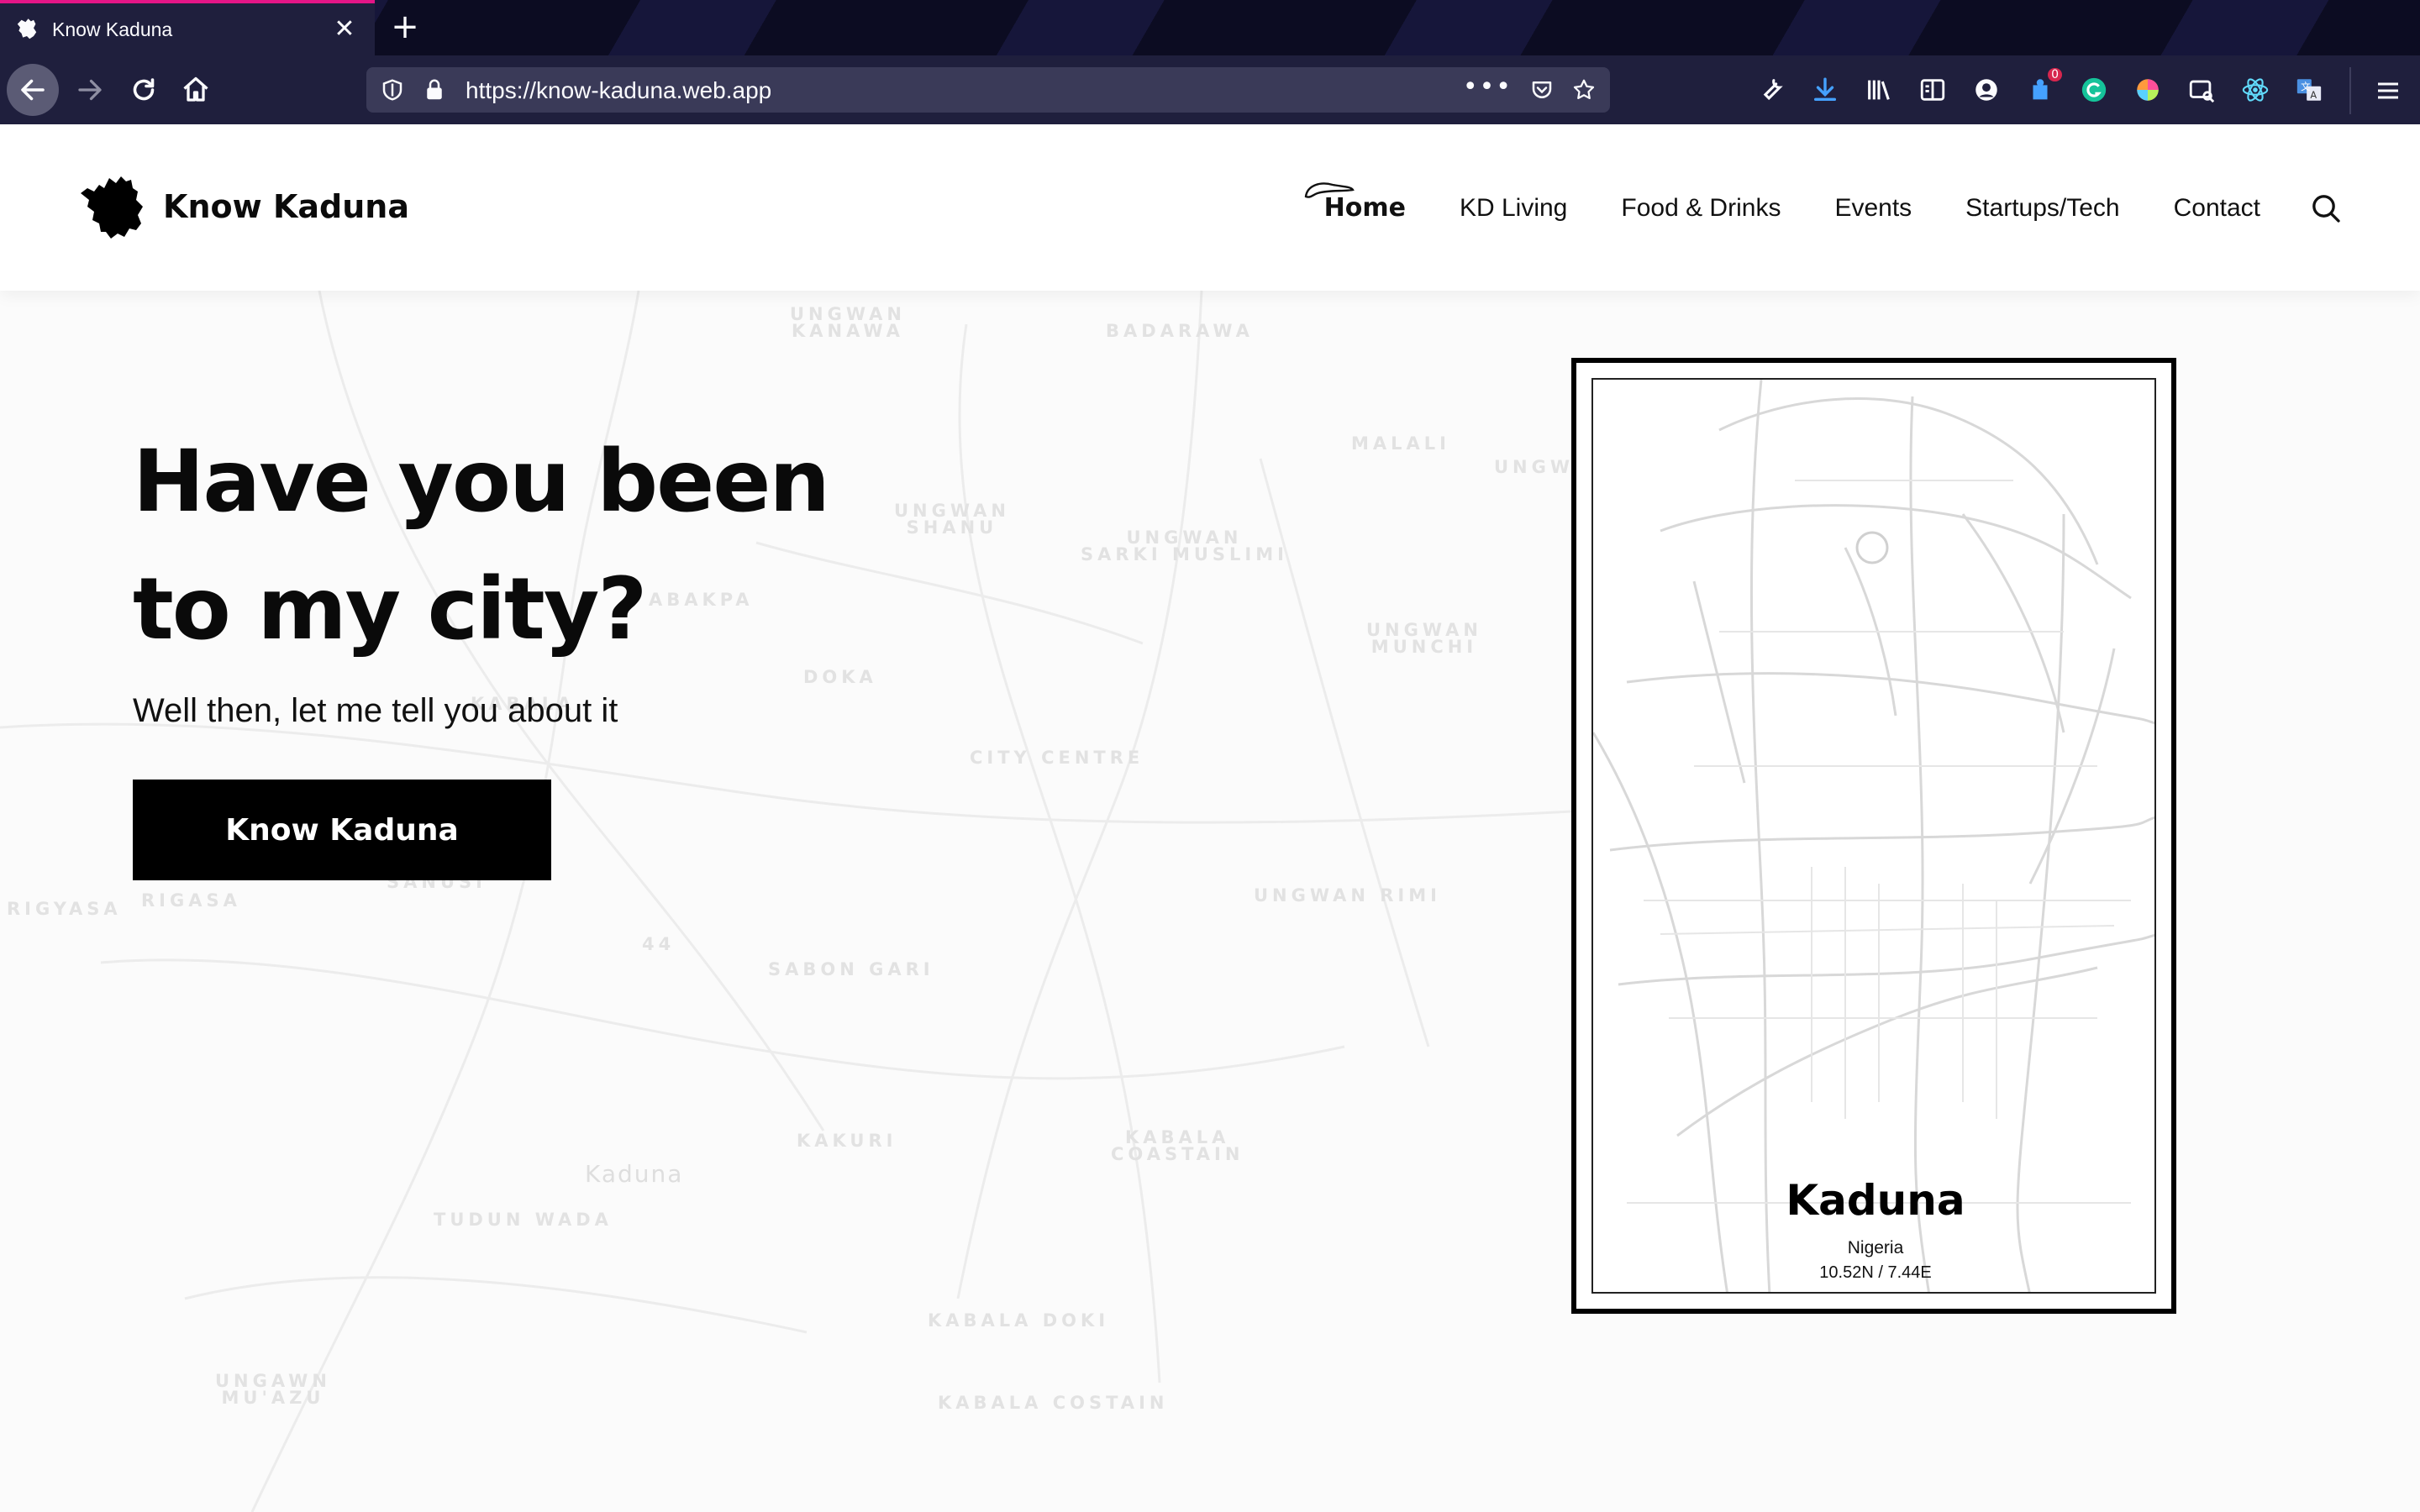 Image resolution: width=2420 pixels, height=1512 pixels. What do you see at coordinates (27, 28) in the screenshot?
I see `kaduna-map-favicon-icon` at bounding box center [27, 28].